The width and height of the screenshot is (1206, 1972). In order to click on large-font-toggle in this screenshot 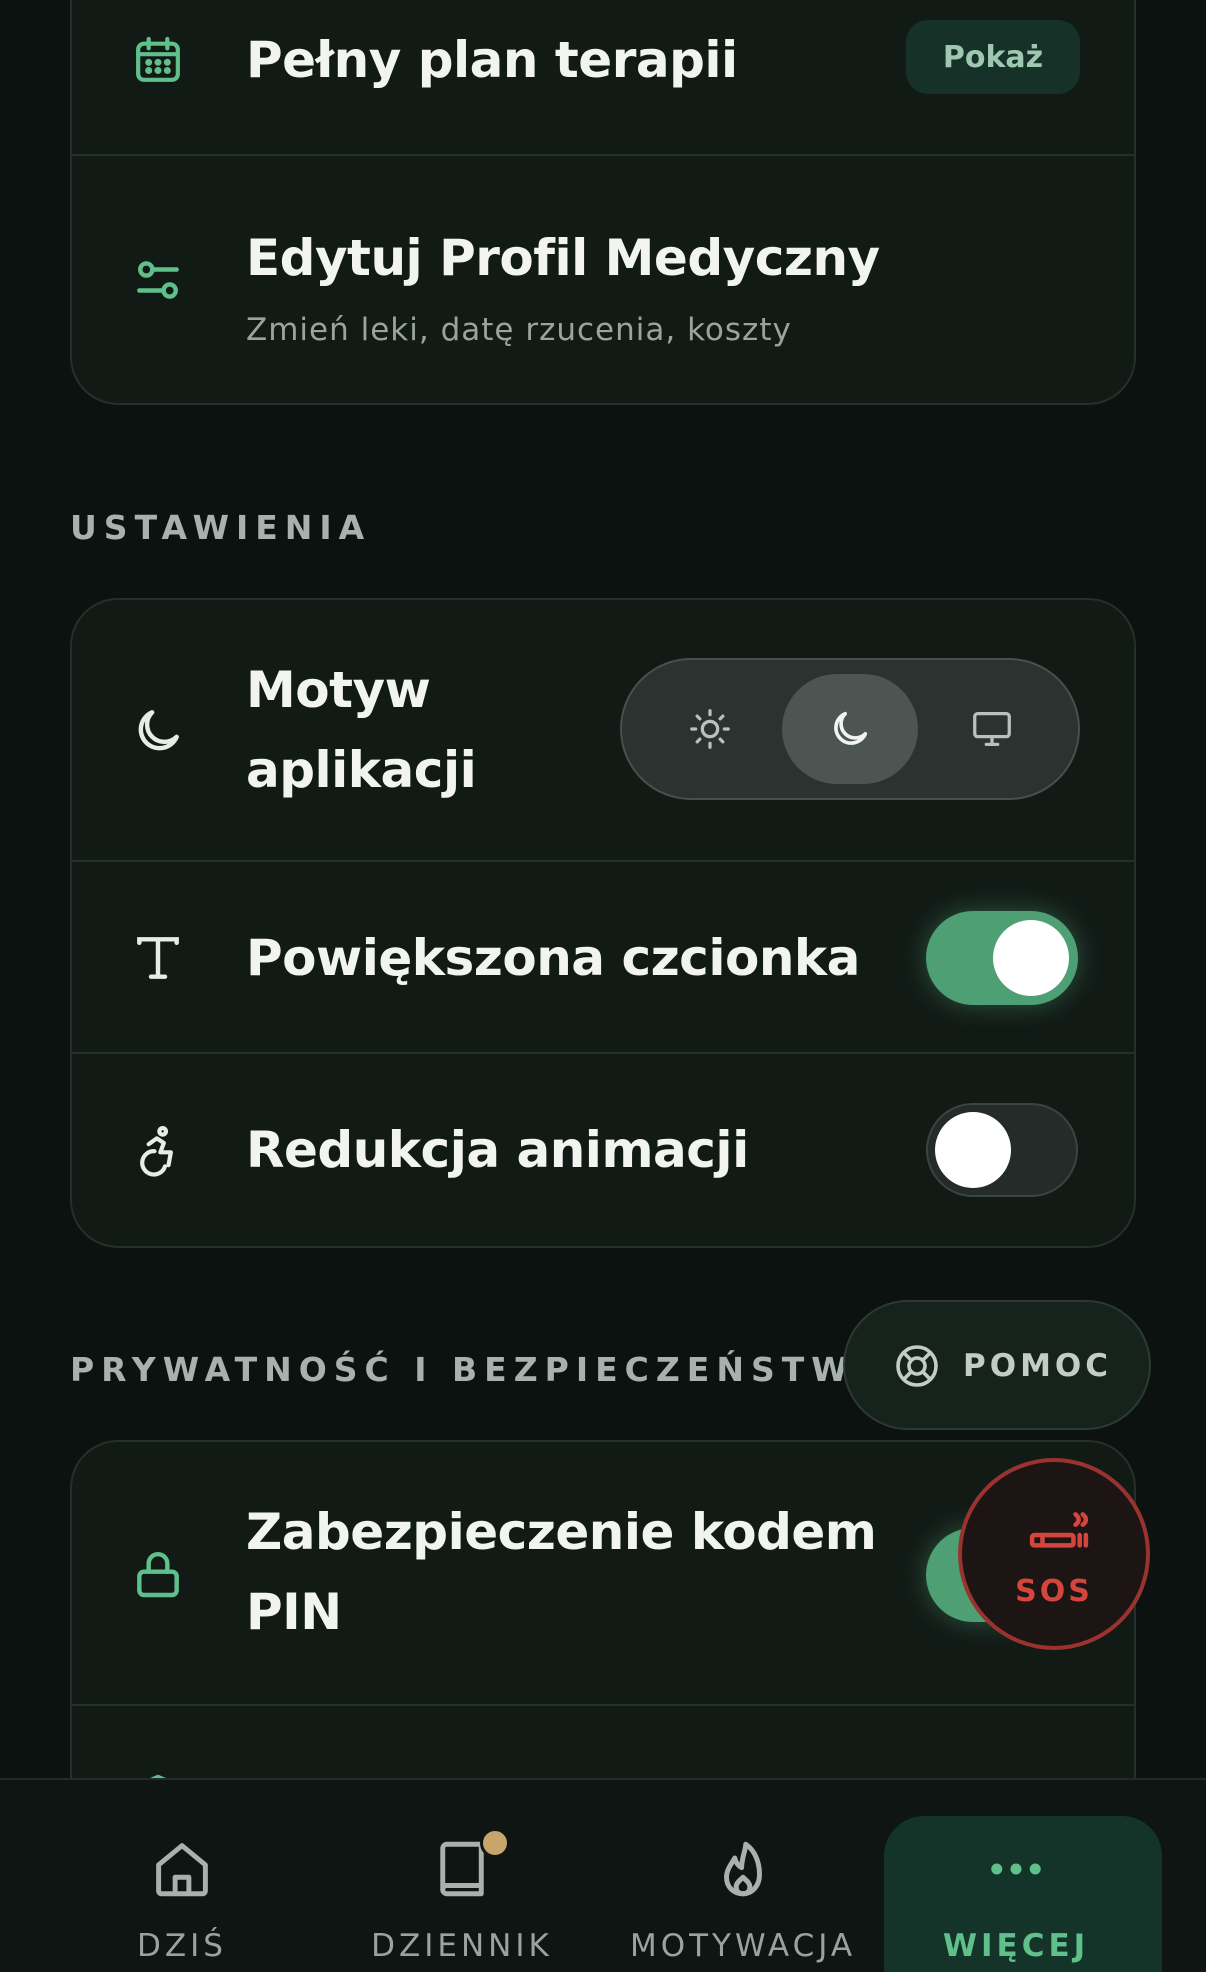, I will do `click(1002, 958)`.